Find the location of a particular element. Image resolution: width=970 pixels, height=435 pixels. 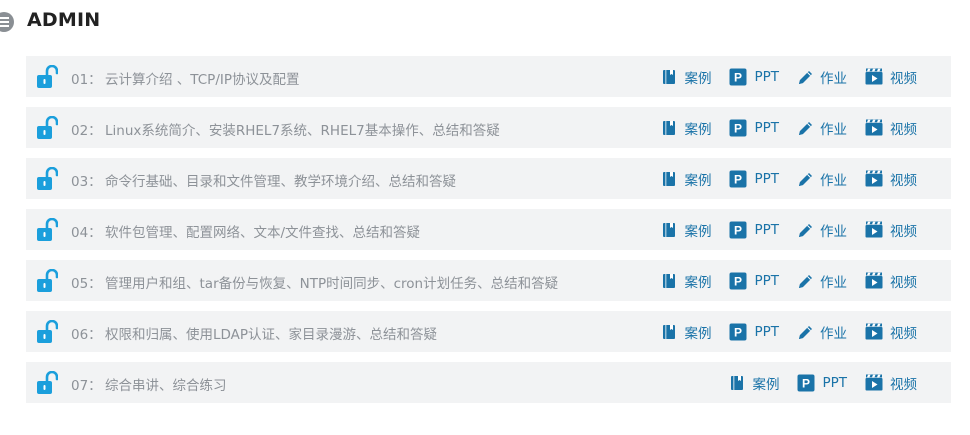

lesson-number: 02： is located at coordinates (86, 131).